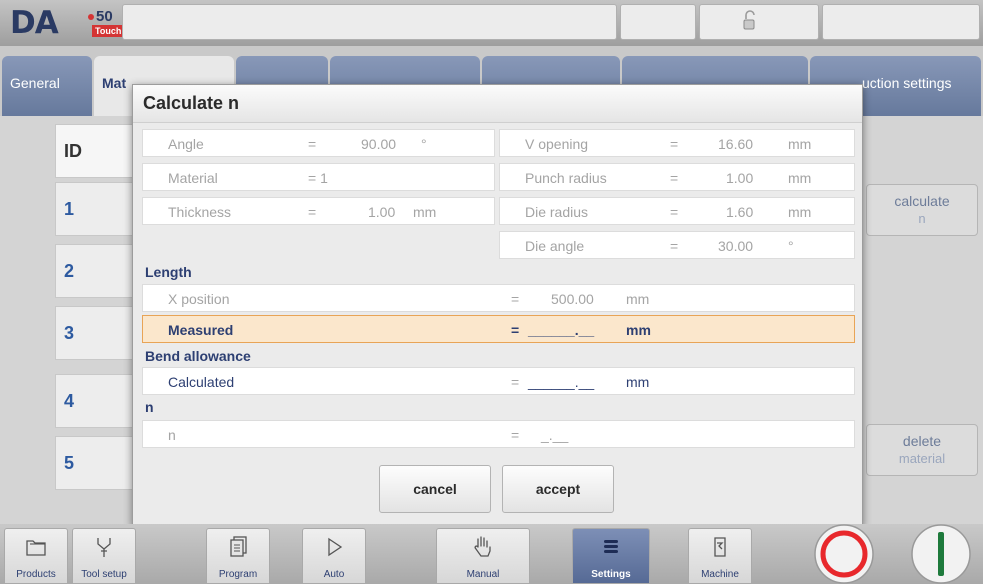 The height and width of the screenshot is (584, 983). I want to click on button-sublabel: n, so click(922, 218).